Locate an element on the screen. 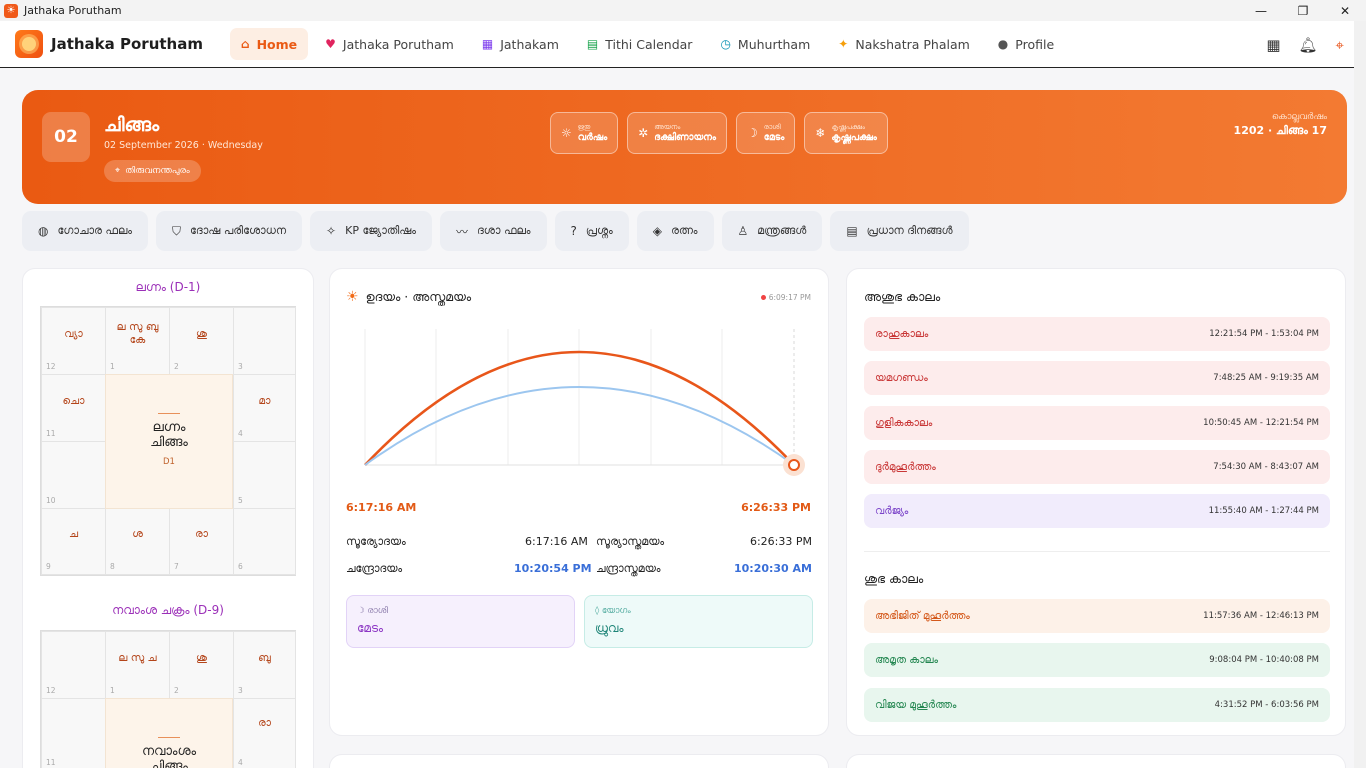  window-title: Jathaka Porutham is located at coordinates (73, 10).